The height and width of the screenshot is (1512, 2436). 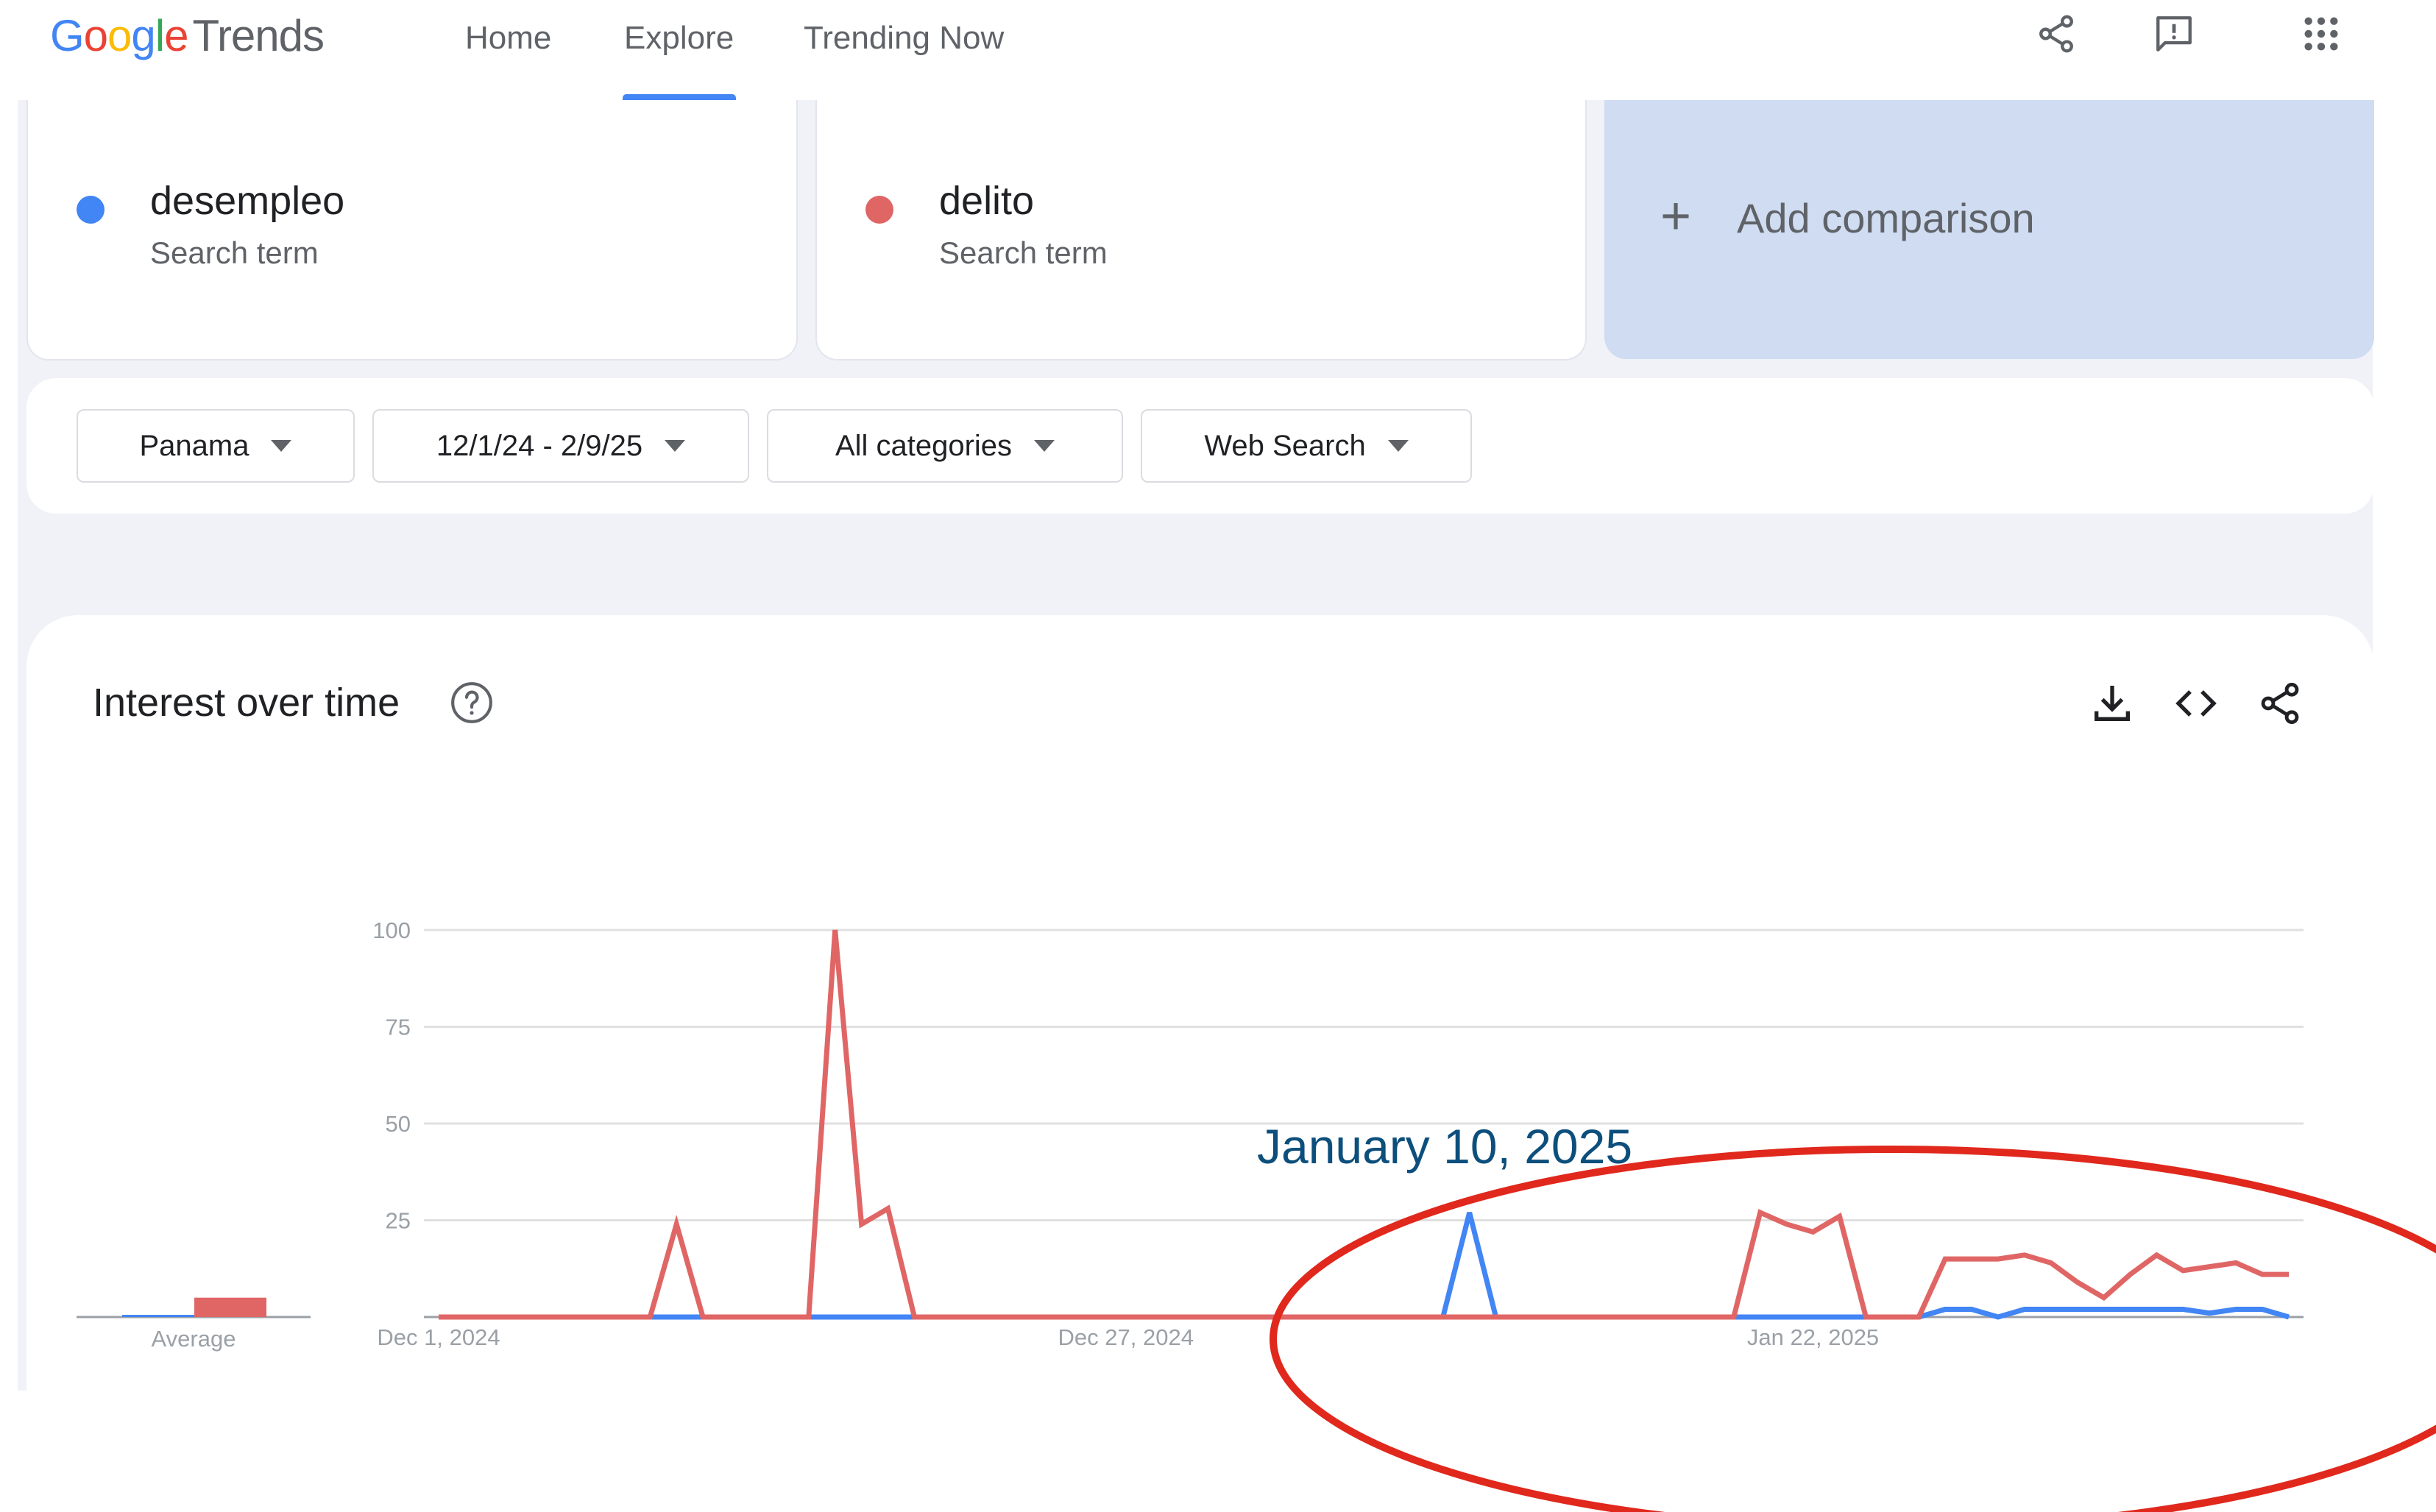 What do you see at coordinates (398, 1124) in the screenshot?
I see `y-tick-label: 50` at bounding box center [398, 1124].